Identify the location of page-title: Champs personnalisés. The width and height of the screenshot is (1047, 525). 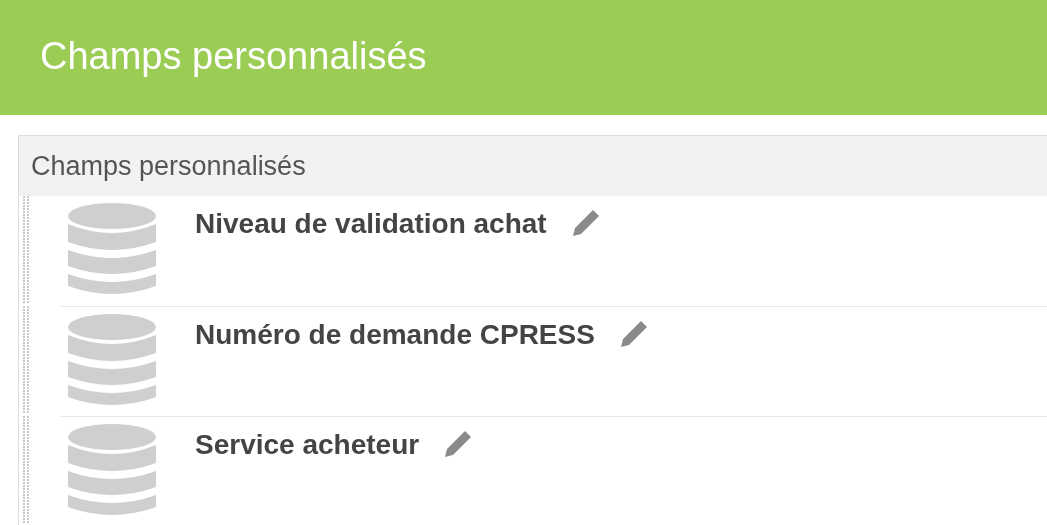
(233, 55).